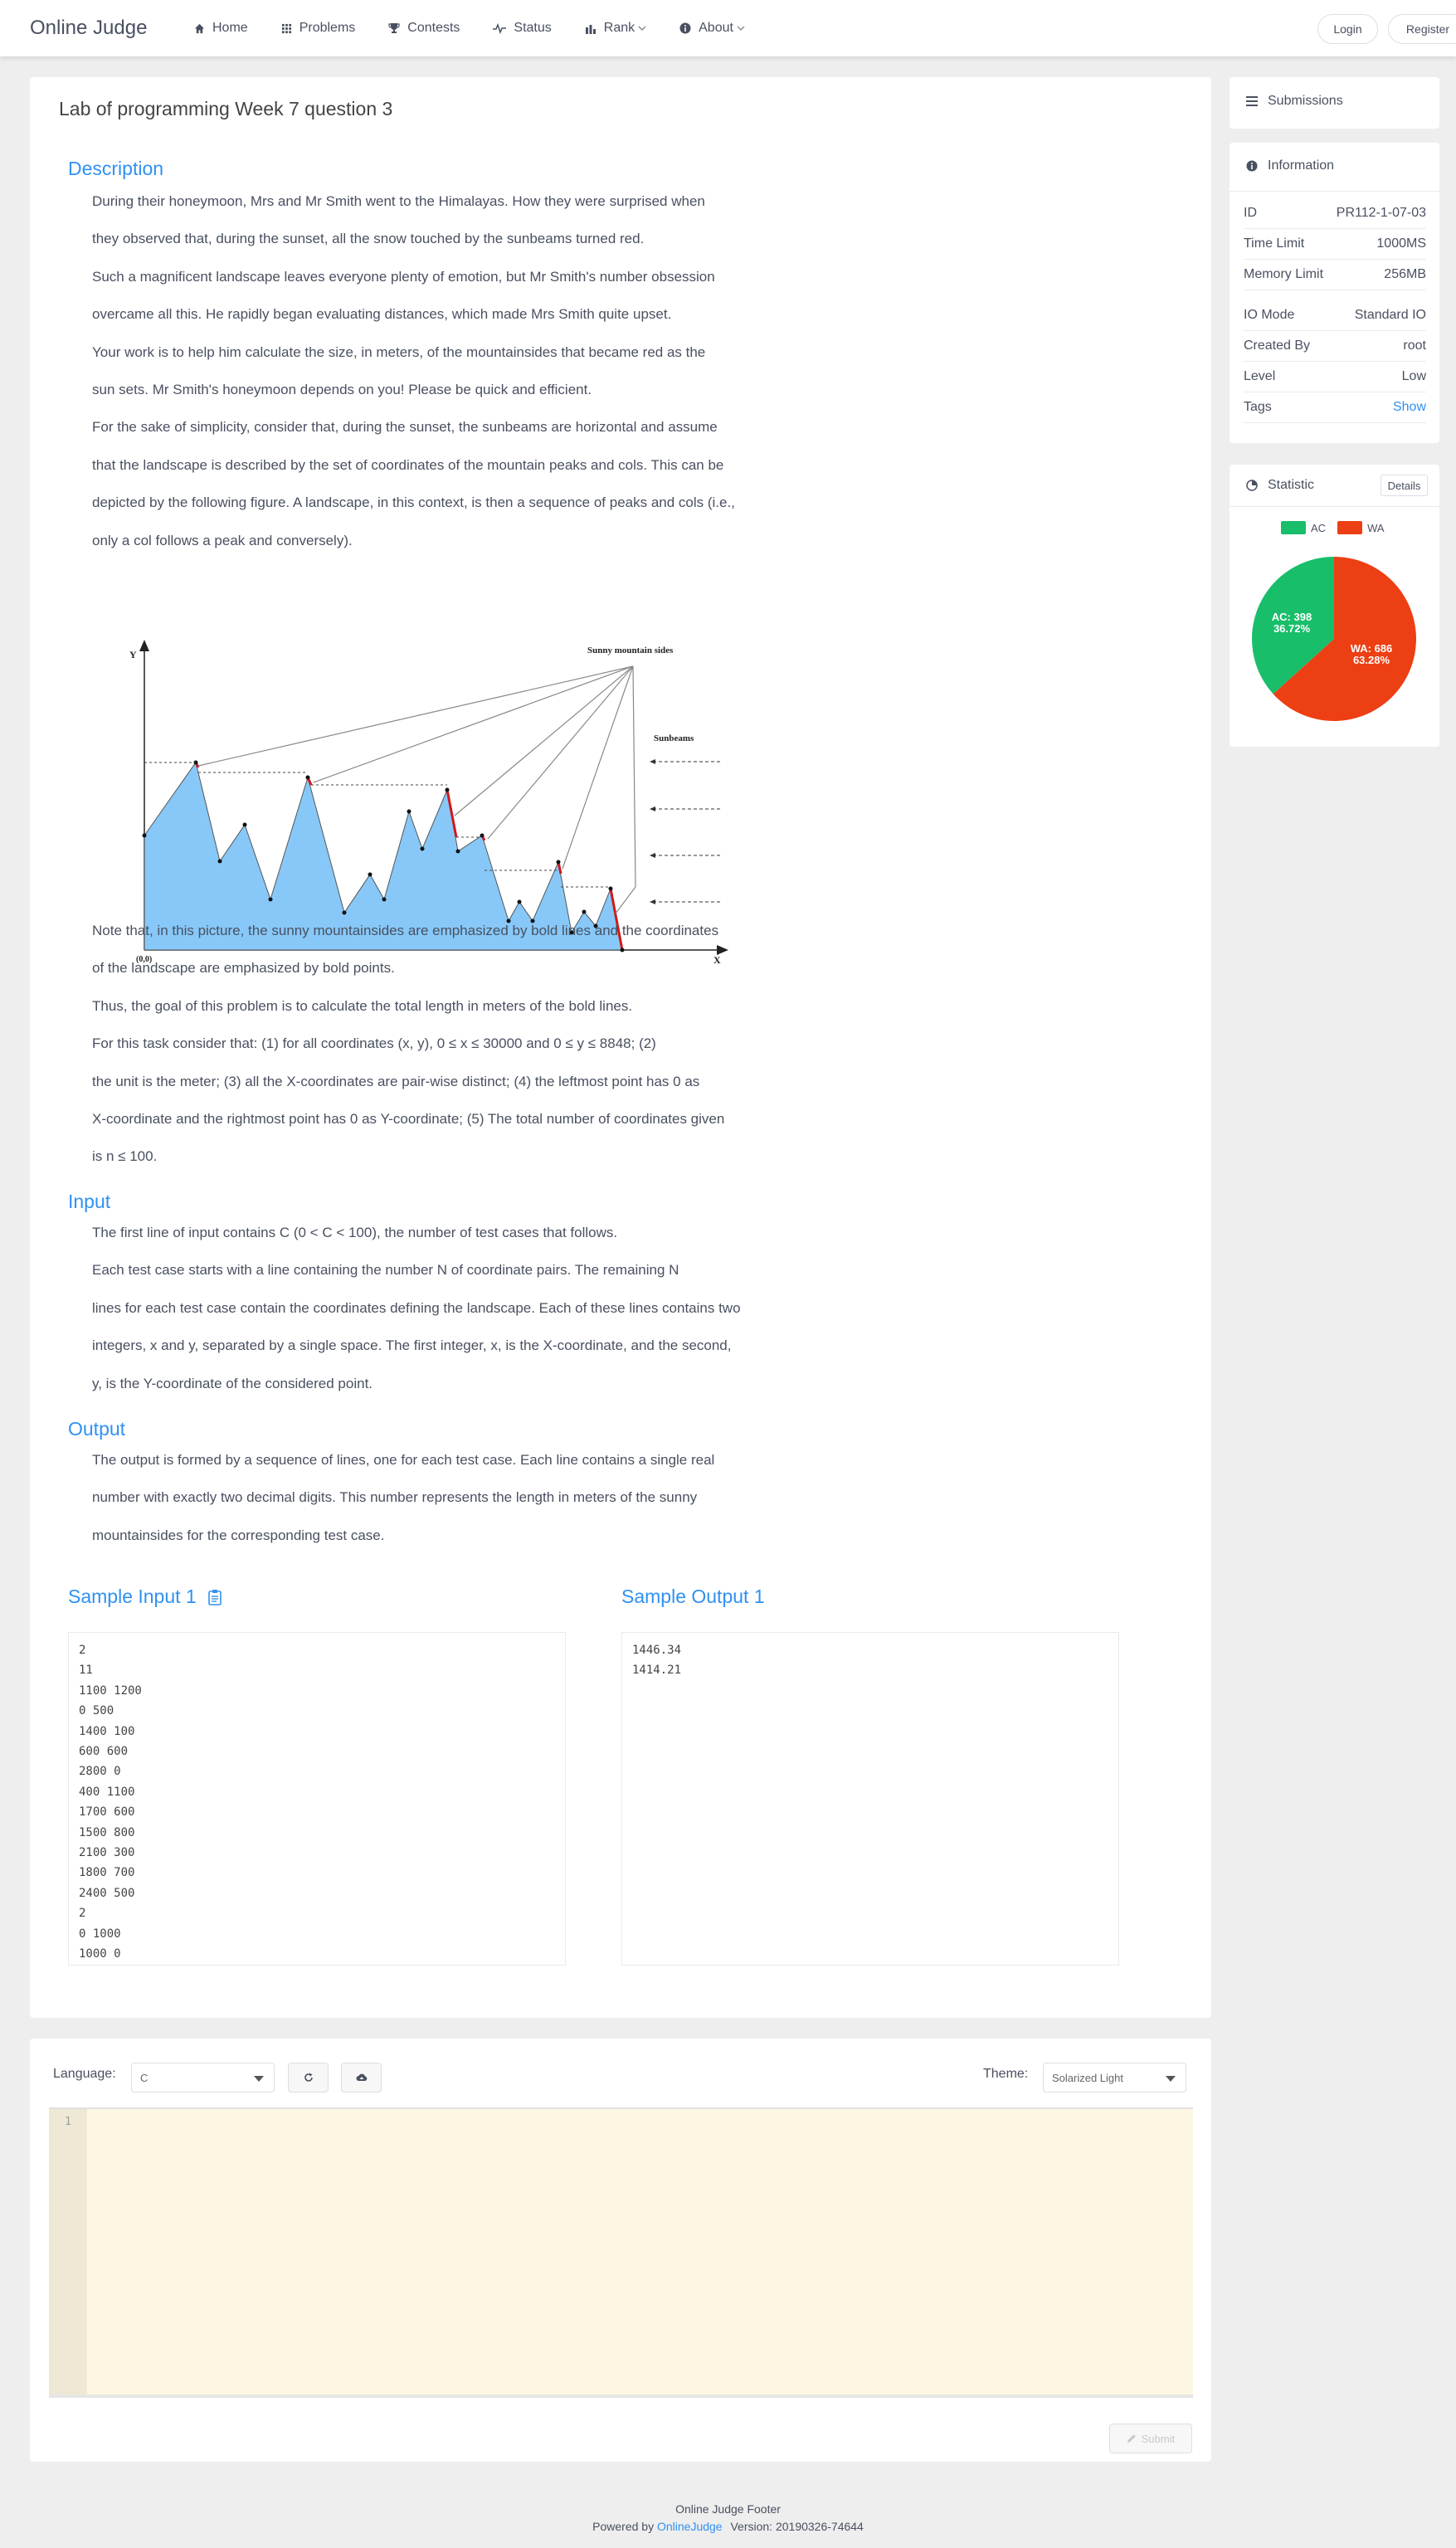 The image size is (1456, 2548). I want to click on sample-input-label: Sample Input 1, so click(132, 1597).